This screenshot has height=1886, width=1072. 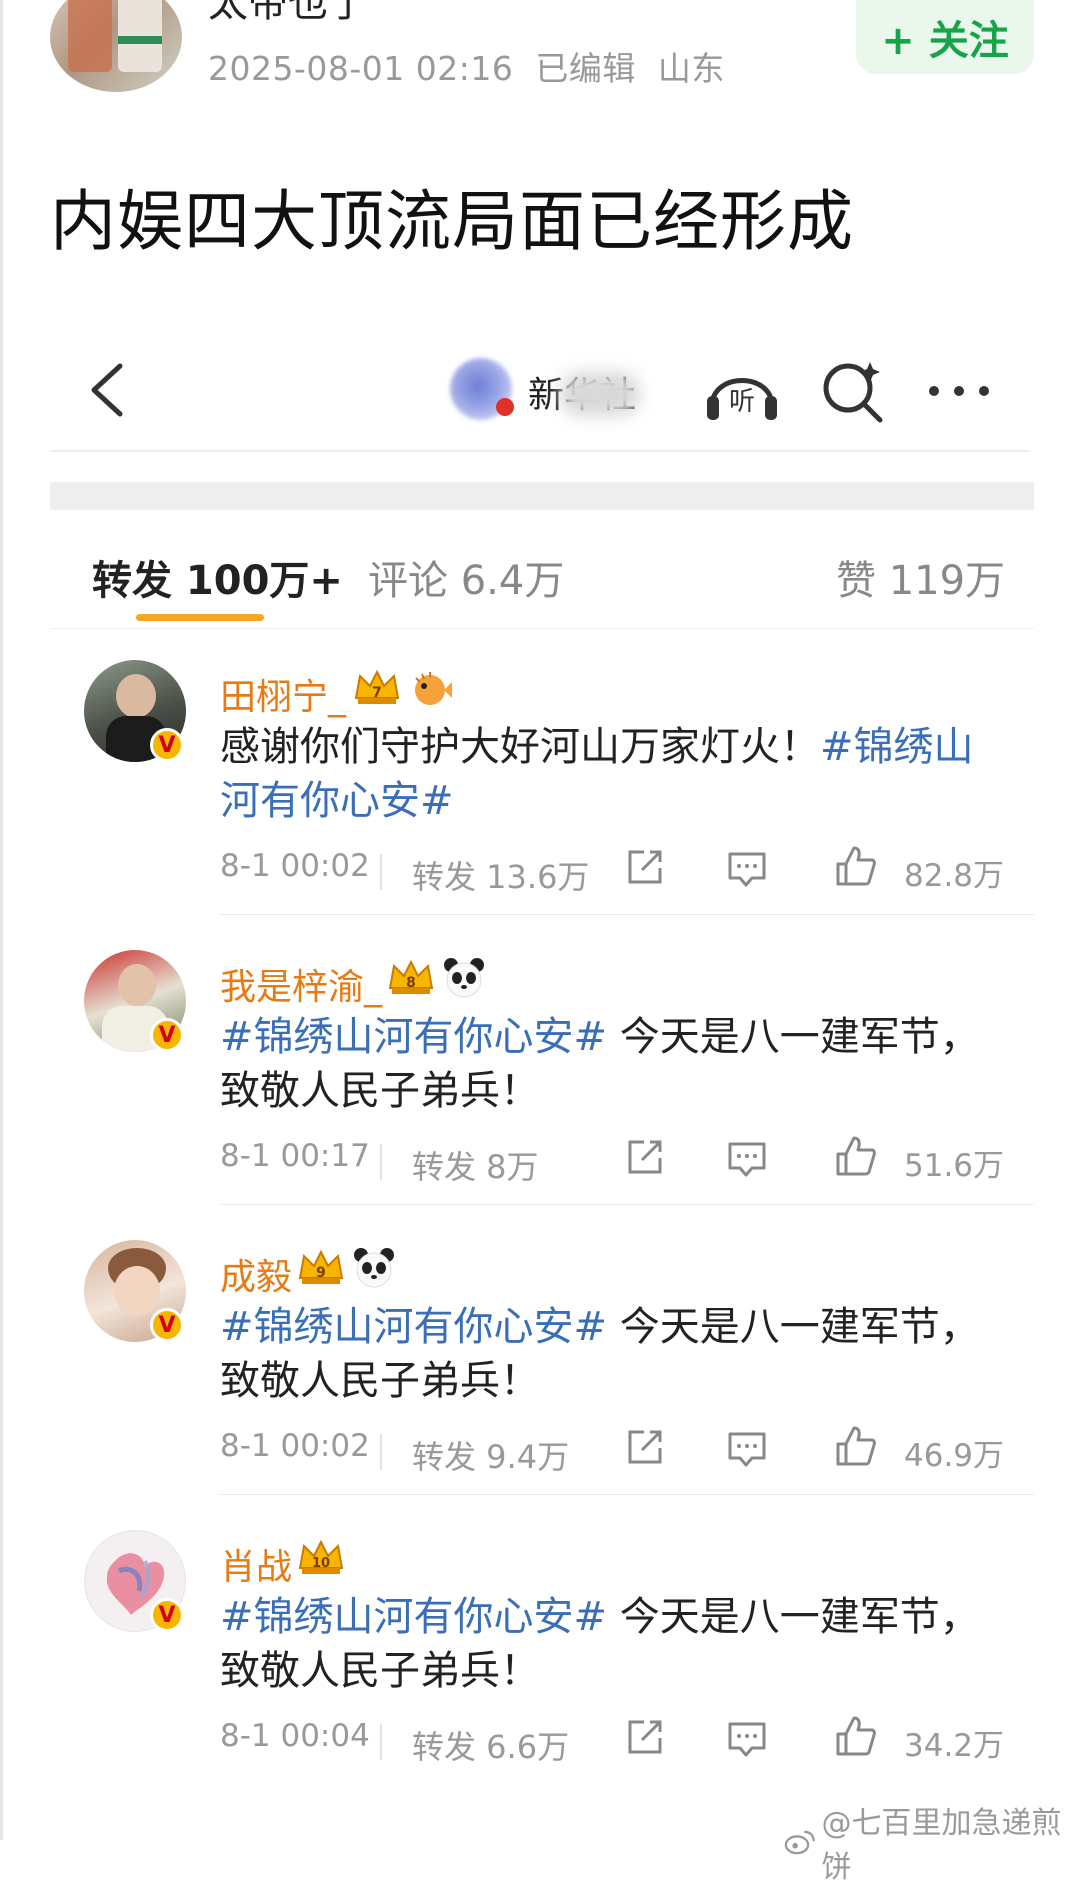 I want to click on user-name: 肖战, so click(x=256, y=1564).